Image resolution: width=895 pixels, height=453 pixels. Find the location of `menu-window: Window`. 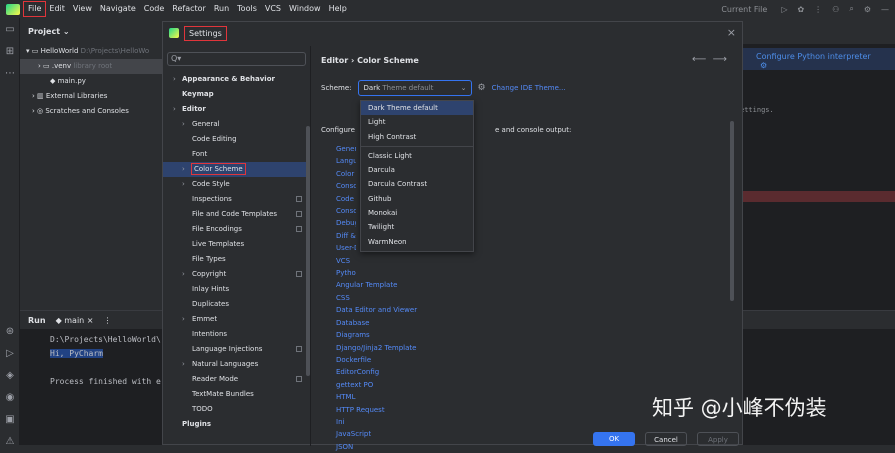

menu-window: Window is located at coordinates (305, 9).